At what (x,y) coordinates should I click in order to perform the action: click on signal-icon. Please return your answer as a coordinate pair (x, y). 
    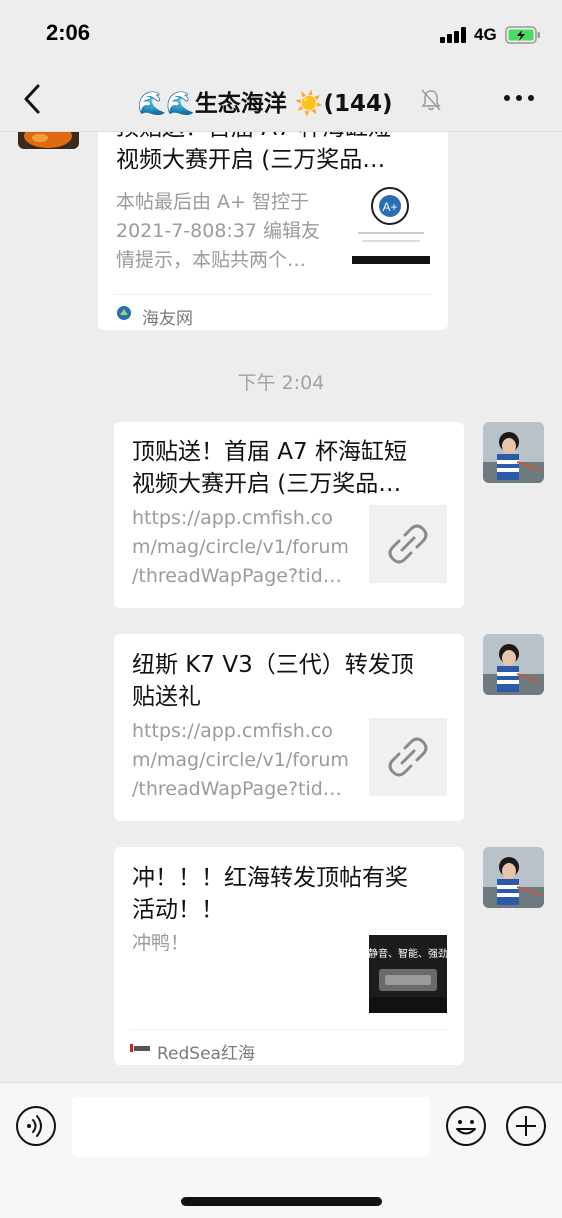
    Looking at the image, I should click on (453, 35).